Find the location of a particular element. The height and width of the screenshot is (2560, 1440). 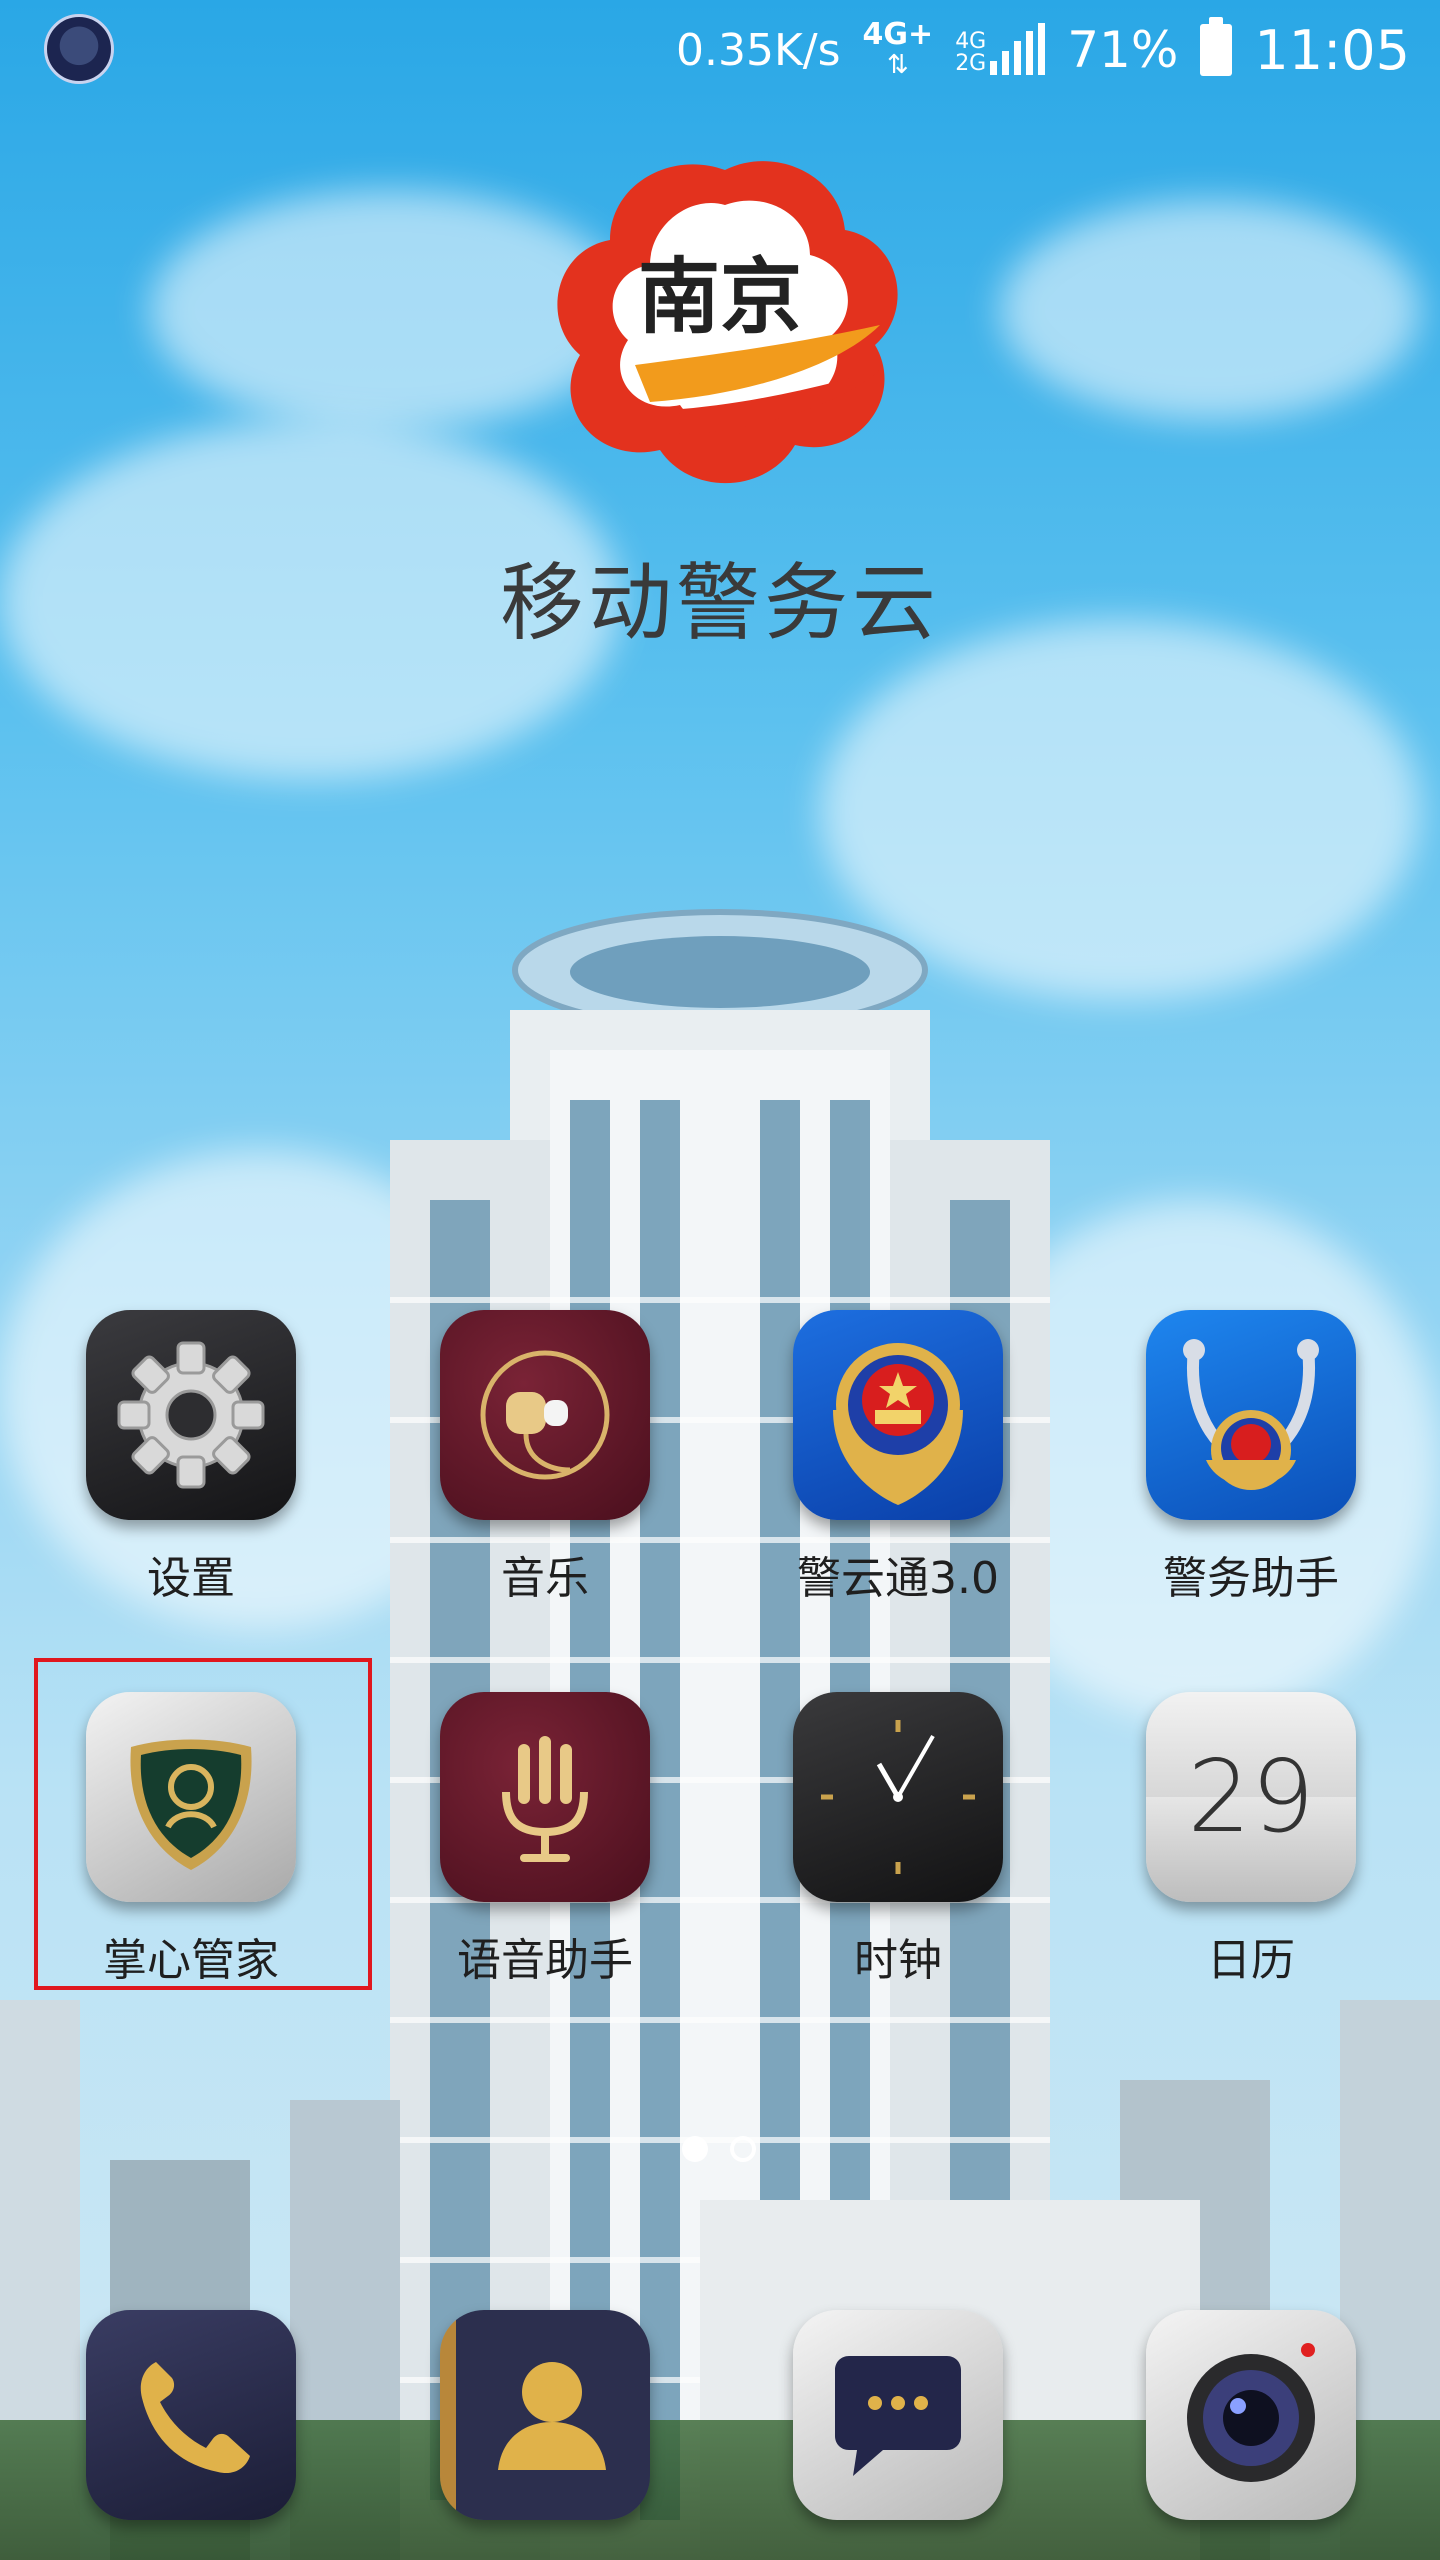

police-emblem-icon is located at coordinates (898, 1415).